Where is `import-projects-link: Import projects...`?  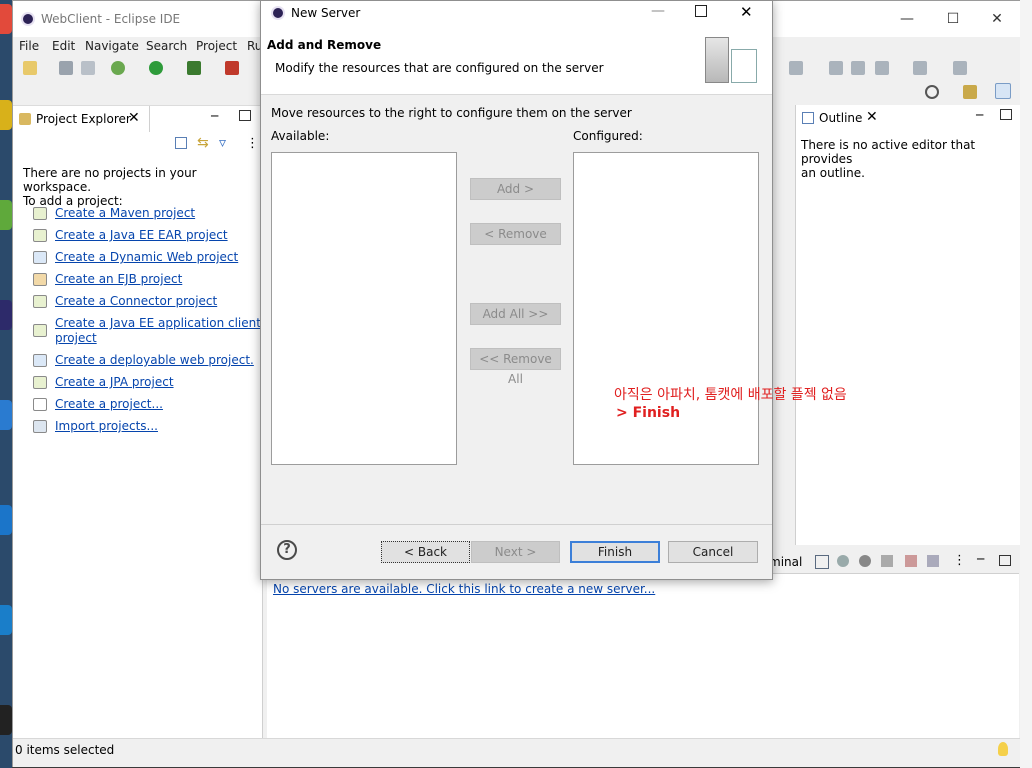
import-projects-link: Import projects... is located at coordinates (106, 426).